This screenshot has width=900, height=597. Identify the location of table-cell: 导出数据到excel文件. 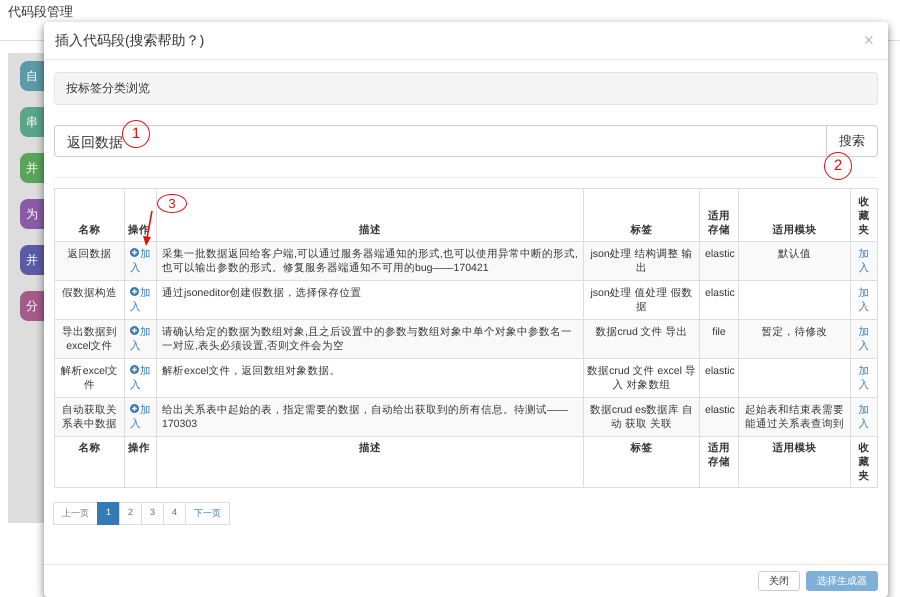
(89, 339).